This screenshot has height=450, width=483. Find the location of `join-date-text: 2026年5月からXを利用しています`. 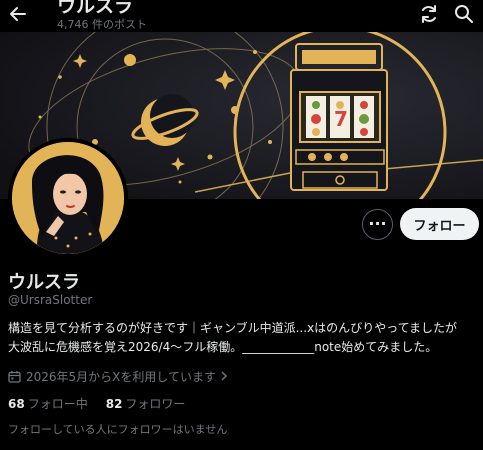

join-date-text: 2026年5月からXを利用しています is located at coordinates (121, 377).